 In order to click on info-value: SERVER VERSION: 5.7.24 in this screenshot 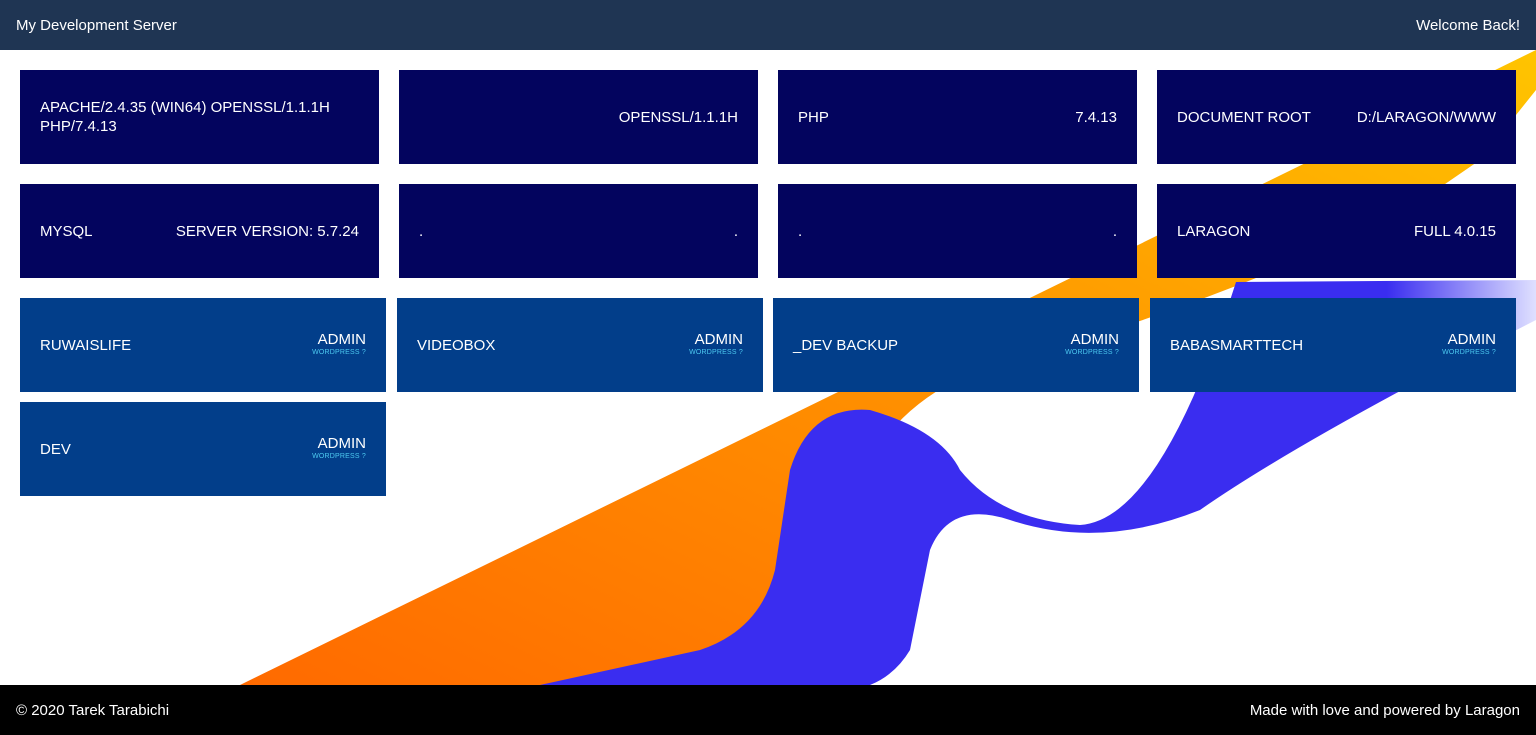, I will do `click(267, 231)`.